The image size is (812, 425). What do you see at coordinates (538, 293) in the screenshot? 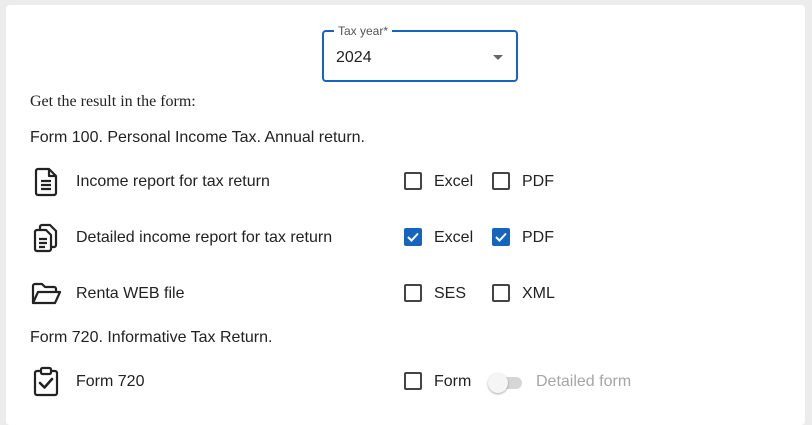
I see `checkbox-label: XML` at bounding box center [538, 293].